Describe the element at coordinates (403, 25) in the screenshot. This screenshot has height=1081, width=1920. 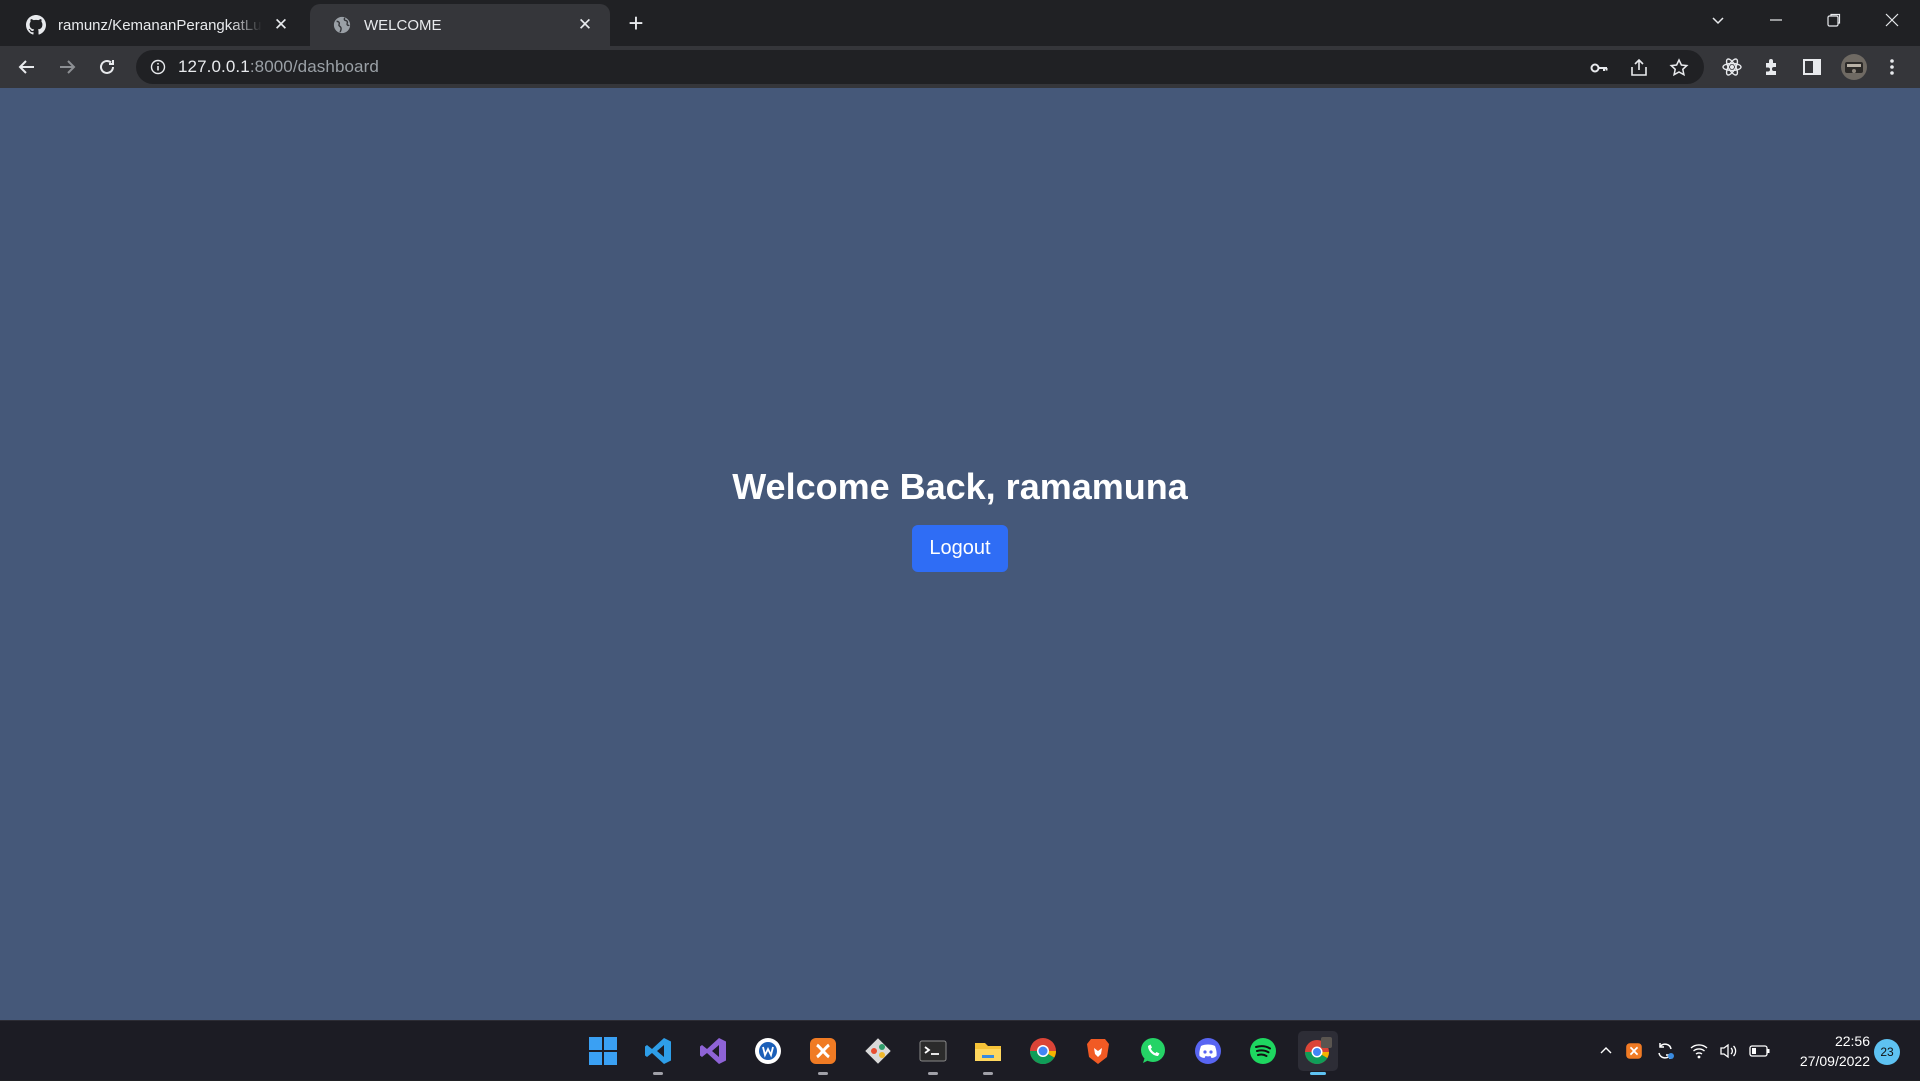
I see `tab-title: WELCOME` at that location.